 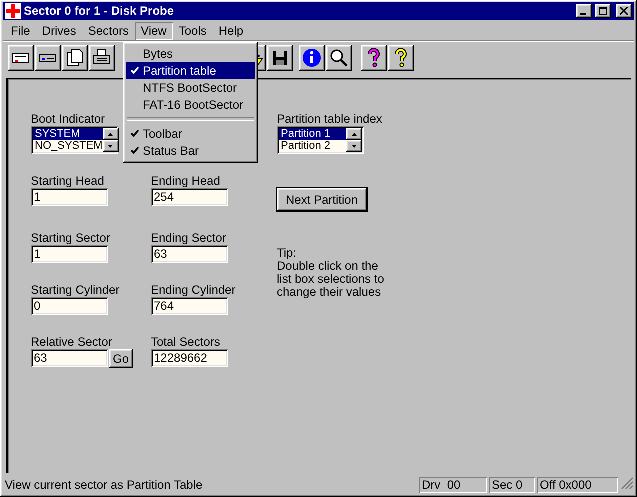 I want to click on field-label: Starting Head, so click(x=68, y=181).